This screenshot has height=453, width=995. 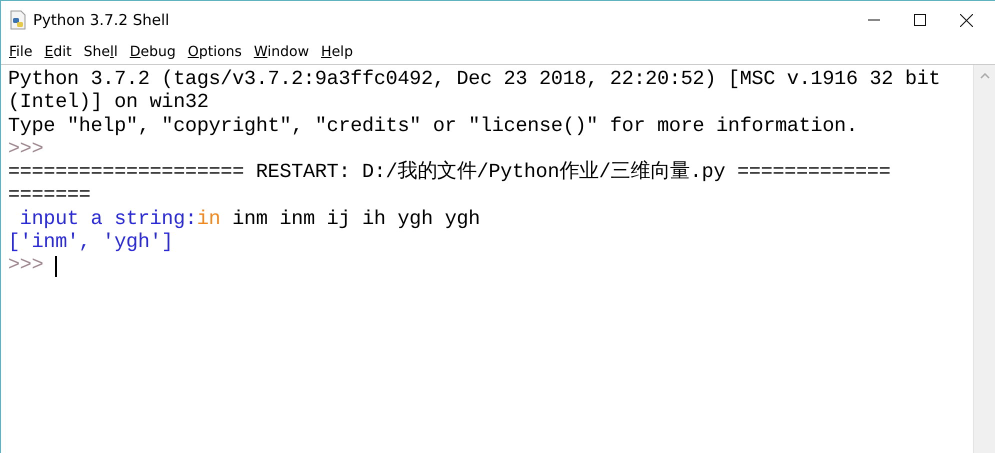 What do you see at coordinates (18, 20) in the screenshot?
I see `python-file-icon` at bounding box center [18, 20].